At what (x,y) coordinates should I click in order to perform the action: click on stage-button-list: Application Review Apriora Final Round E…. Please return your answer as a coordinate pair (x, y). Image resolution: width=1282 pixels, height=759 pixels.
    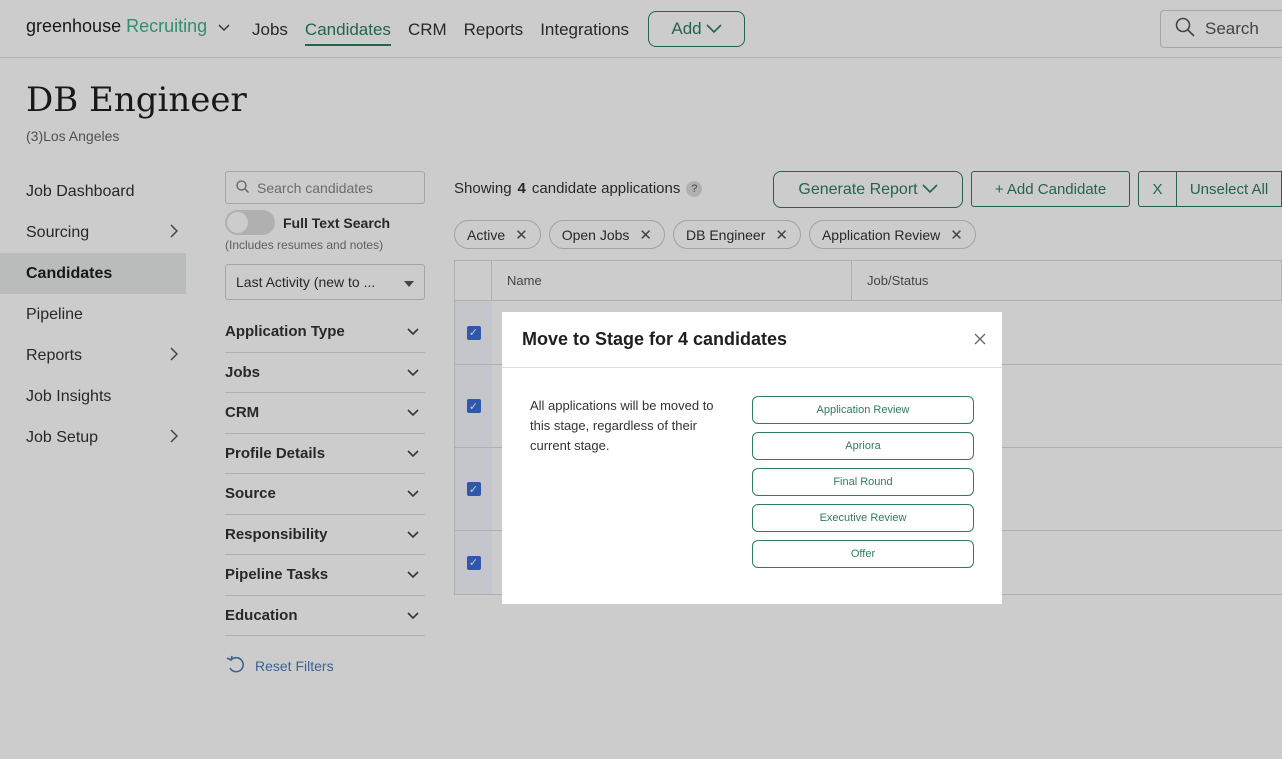
    Looking at the image, I should click on (863, 482).